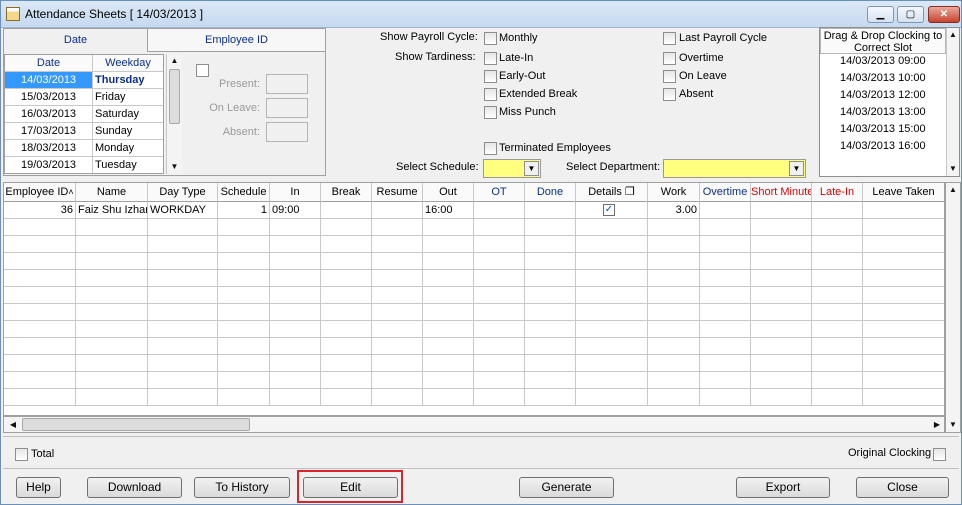  I want to click on extended-break-checkbox, so click(490, 94).